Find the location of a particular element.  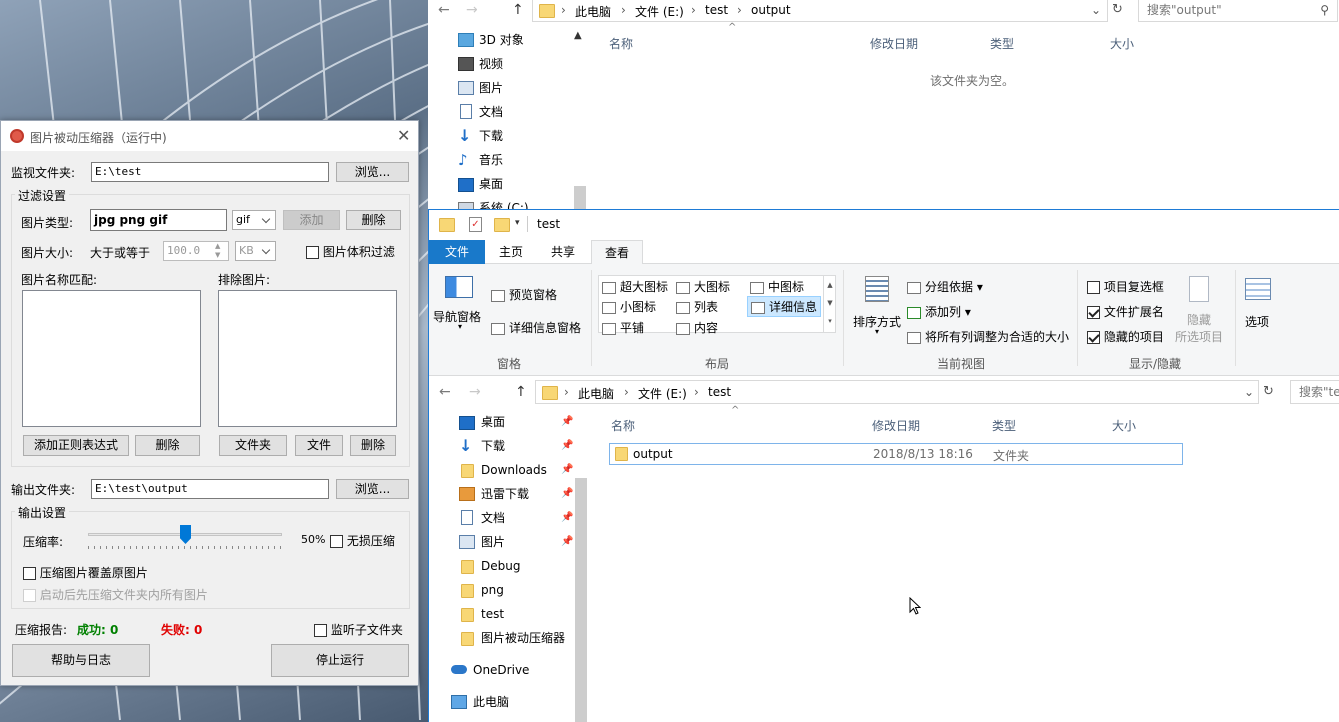

ratio-slider is located at coordinates (185, 537).